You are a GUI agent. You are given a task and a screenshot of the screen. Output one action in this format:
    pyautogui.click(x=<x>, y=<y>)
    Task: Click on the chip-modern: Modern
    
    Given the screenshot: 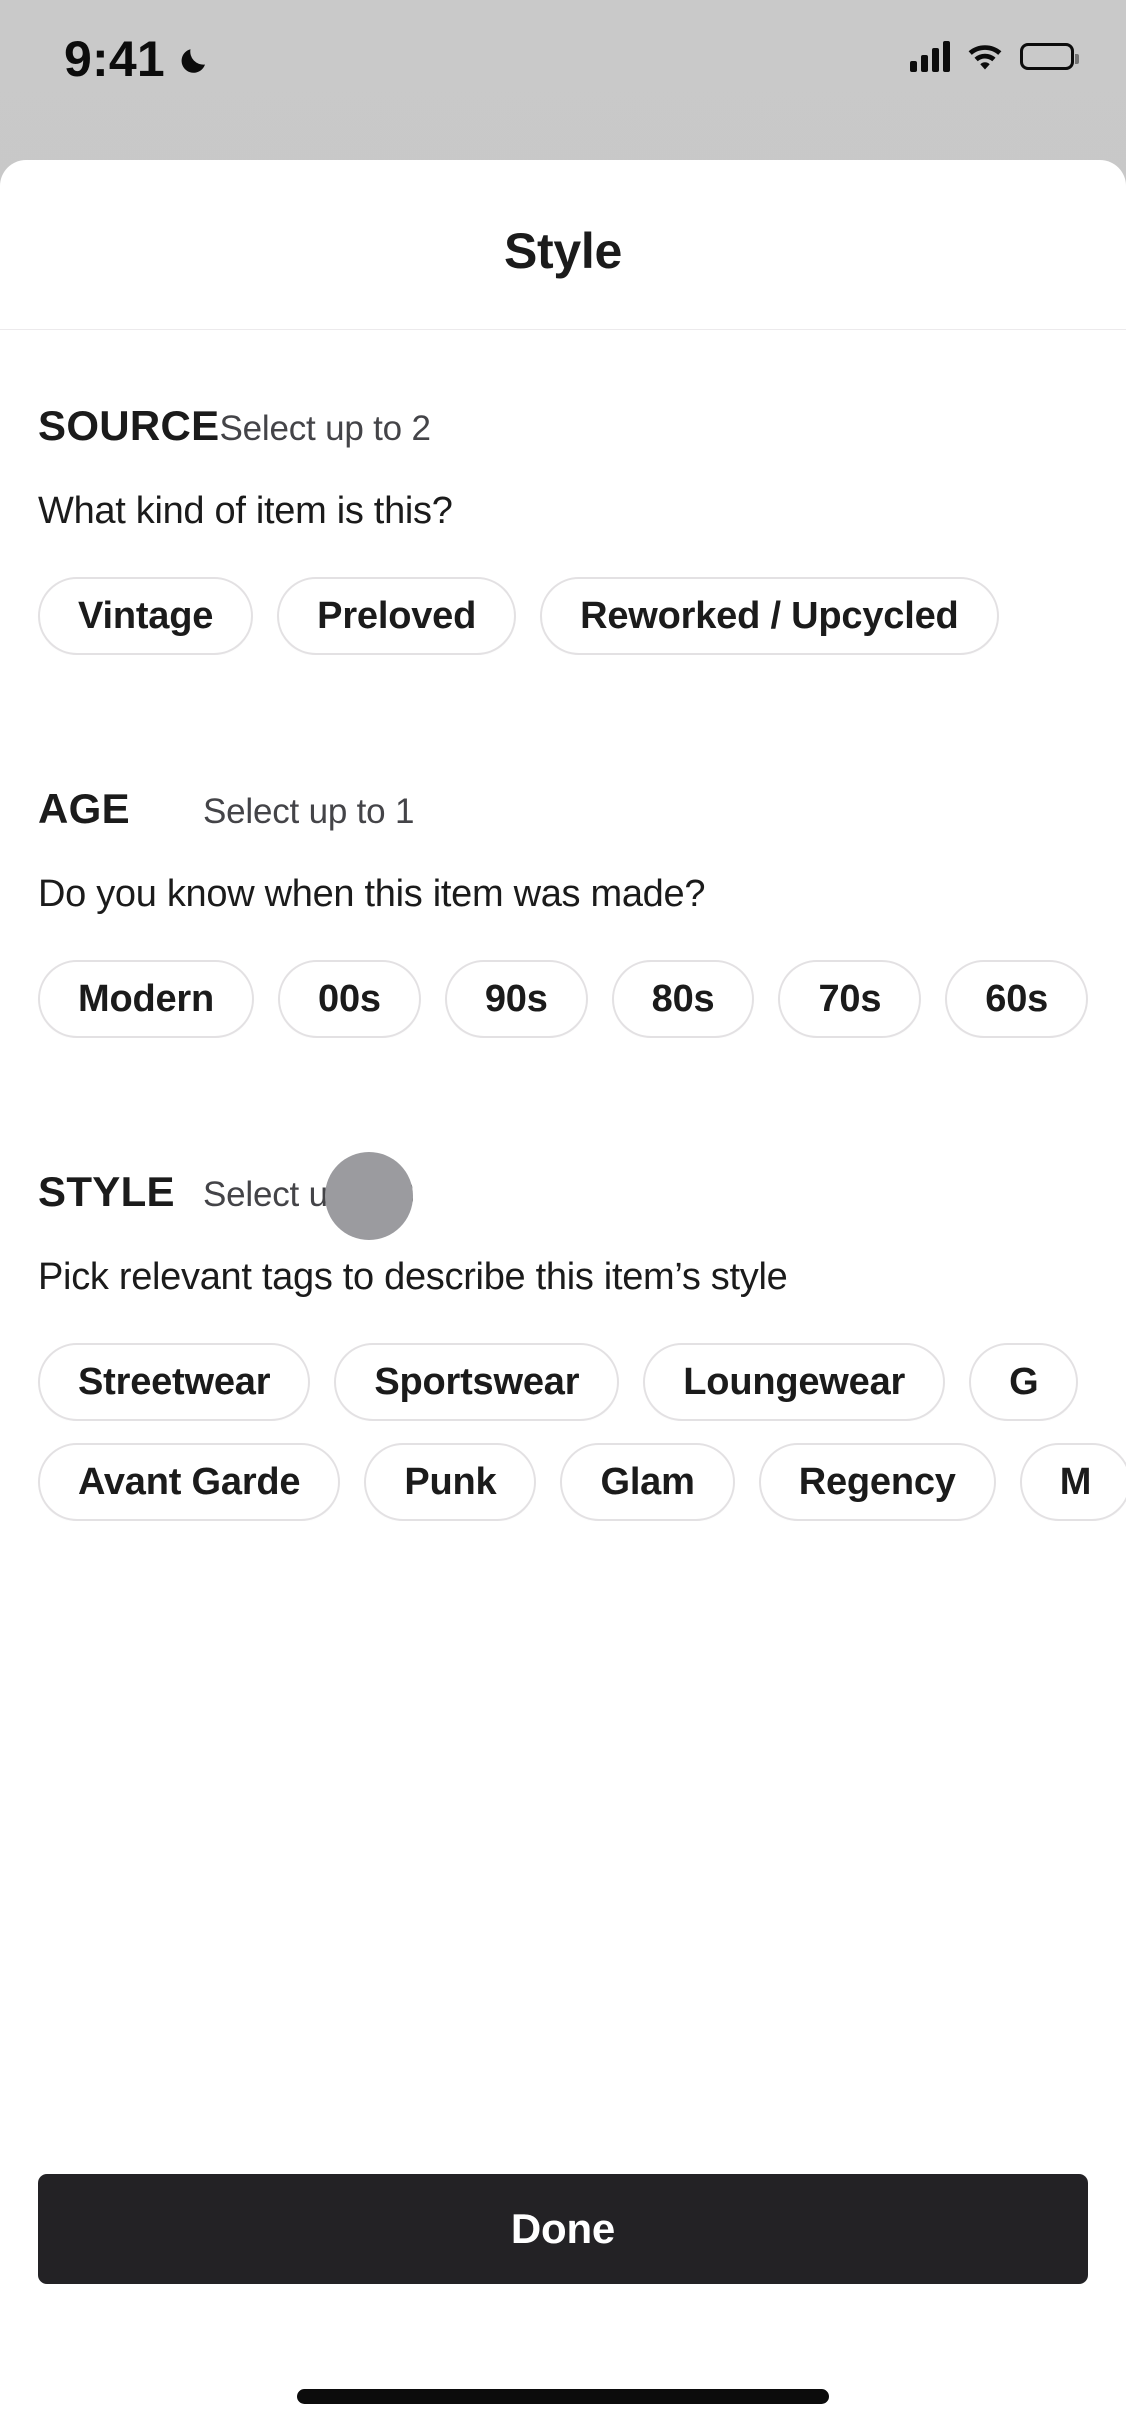 What is the action you would take?
    pyautogui.click(x=146, y=999)
    